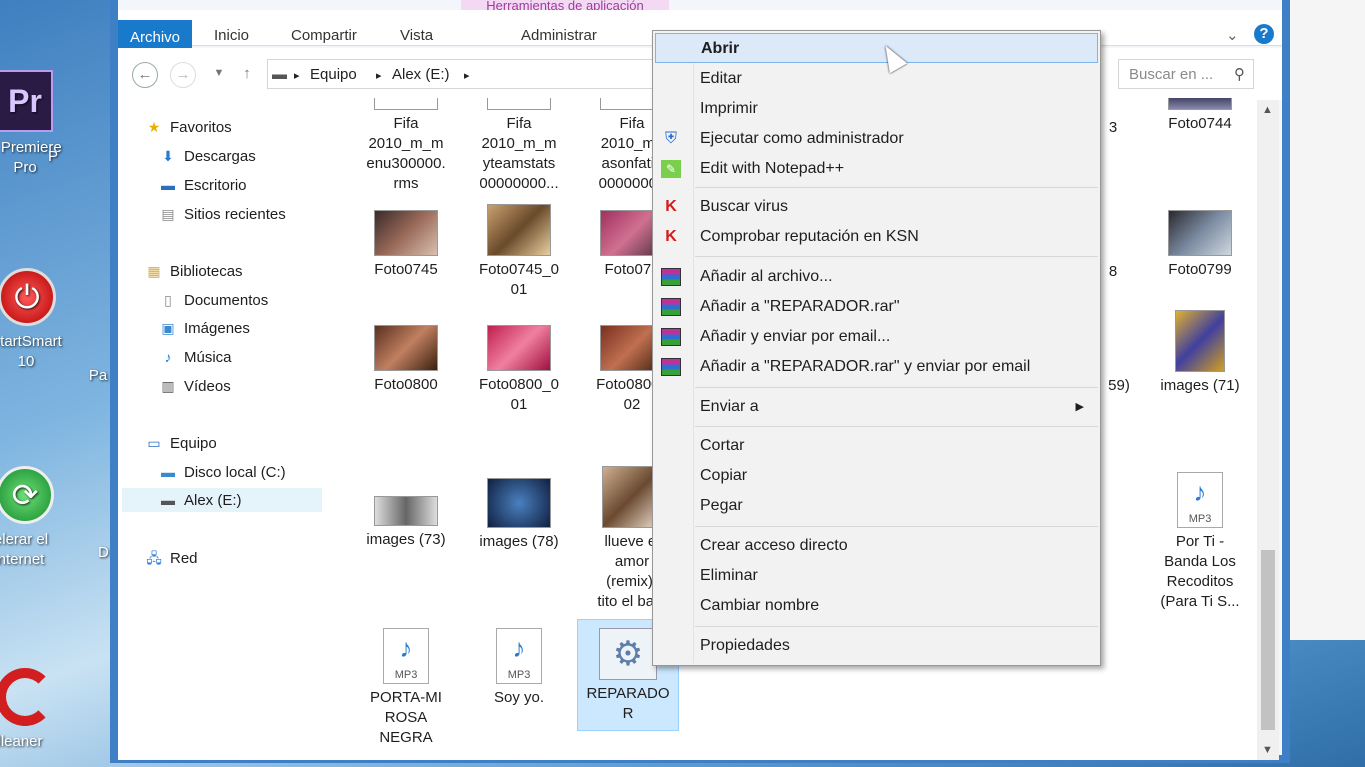 The width and height of the screenshot is (1365, 767). I want to click on menu-item-cortar: Cortar, so click(876, 446).